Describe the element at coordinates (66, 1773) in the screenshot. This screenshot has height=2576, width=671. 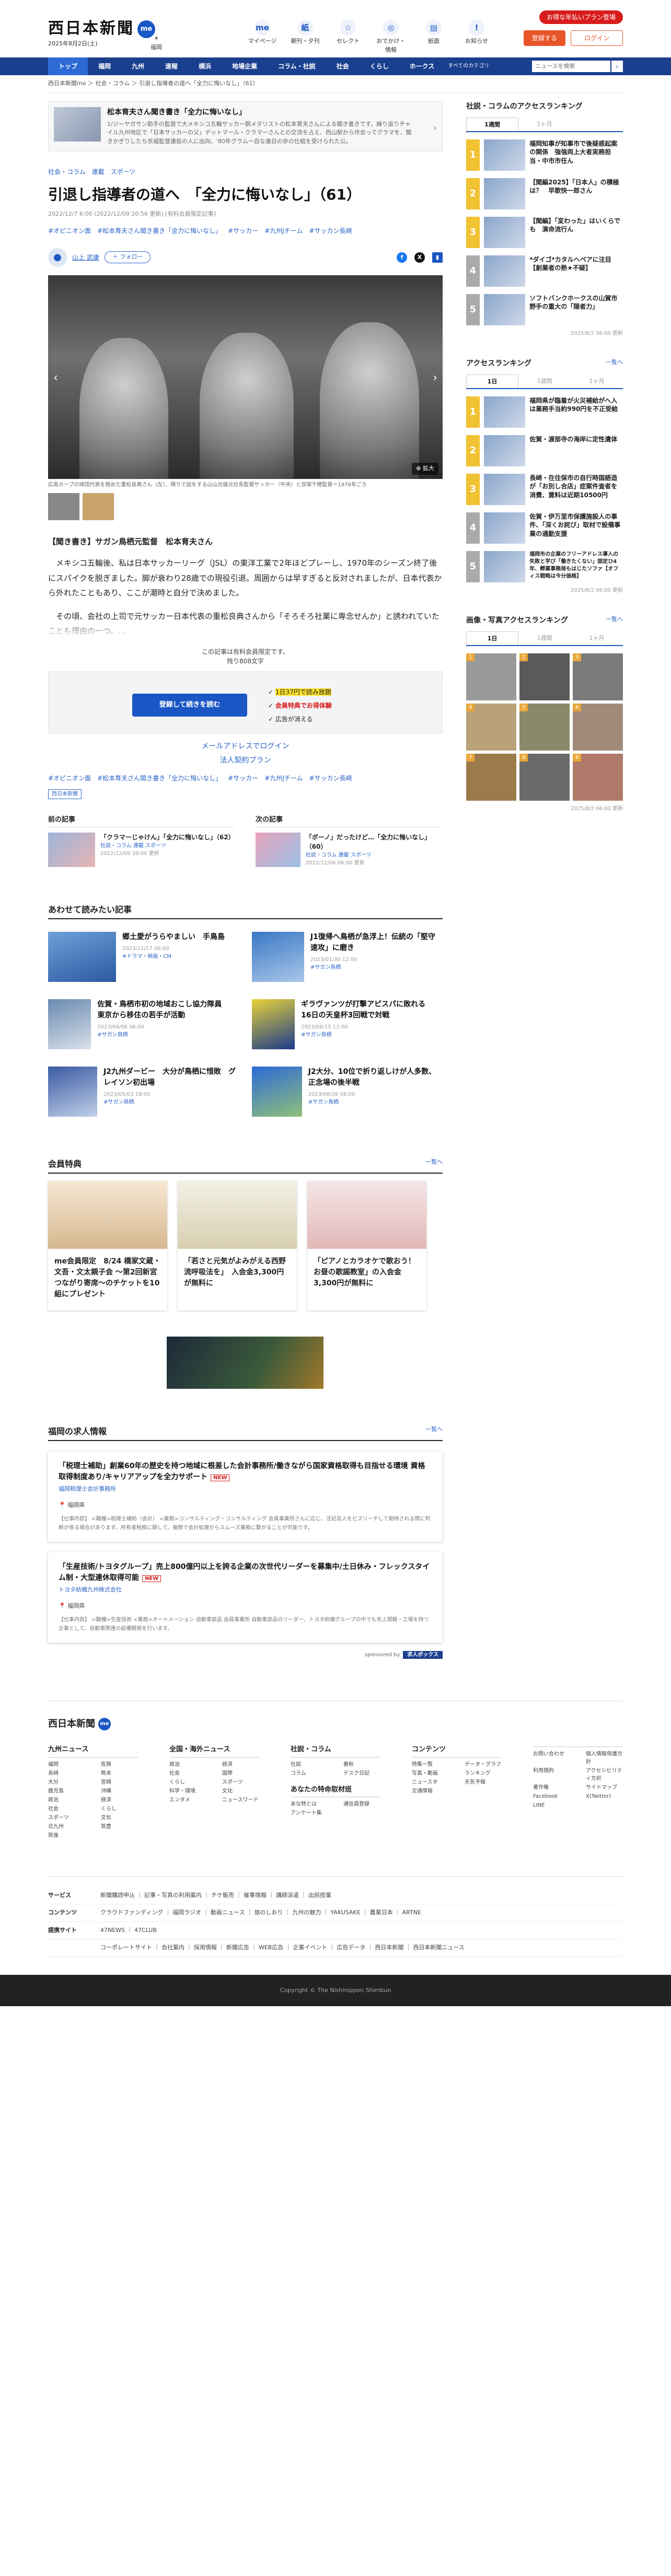
I see `footer-link: 長崎` at that location.